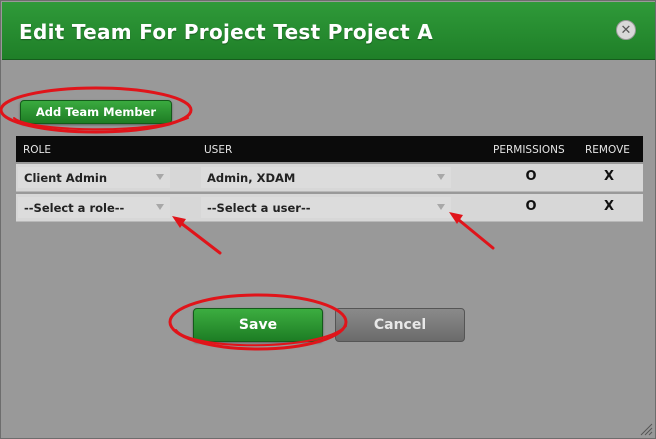  What do you see at coordinates (218, 150) in the screenshot?
I see `column-header-user: USER` at bounding box center [218, 150].